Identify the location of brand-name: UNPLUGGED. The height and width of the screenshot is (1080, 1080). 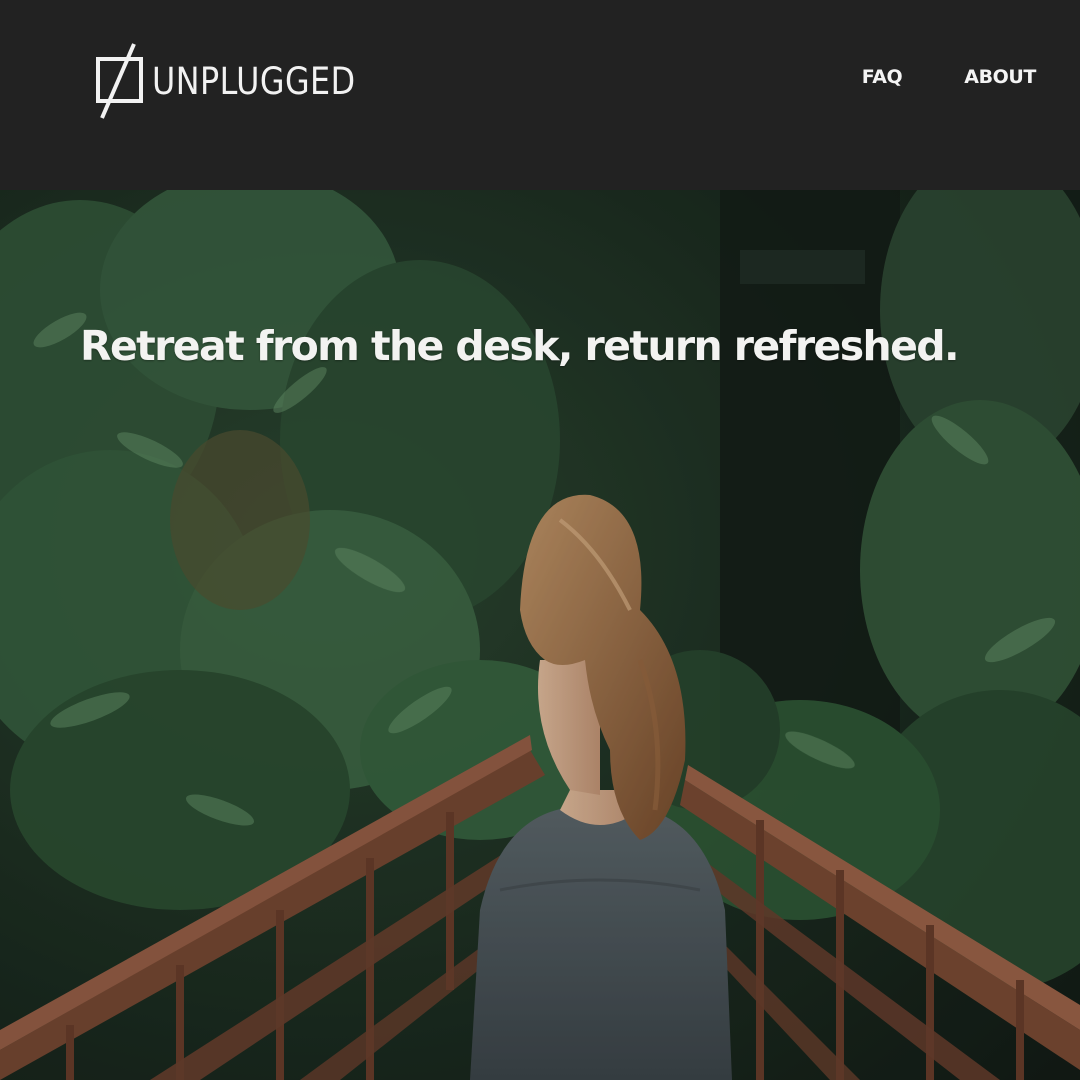
(254, 81).